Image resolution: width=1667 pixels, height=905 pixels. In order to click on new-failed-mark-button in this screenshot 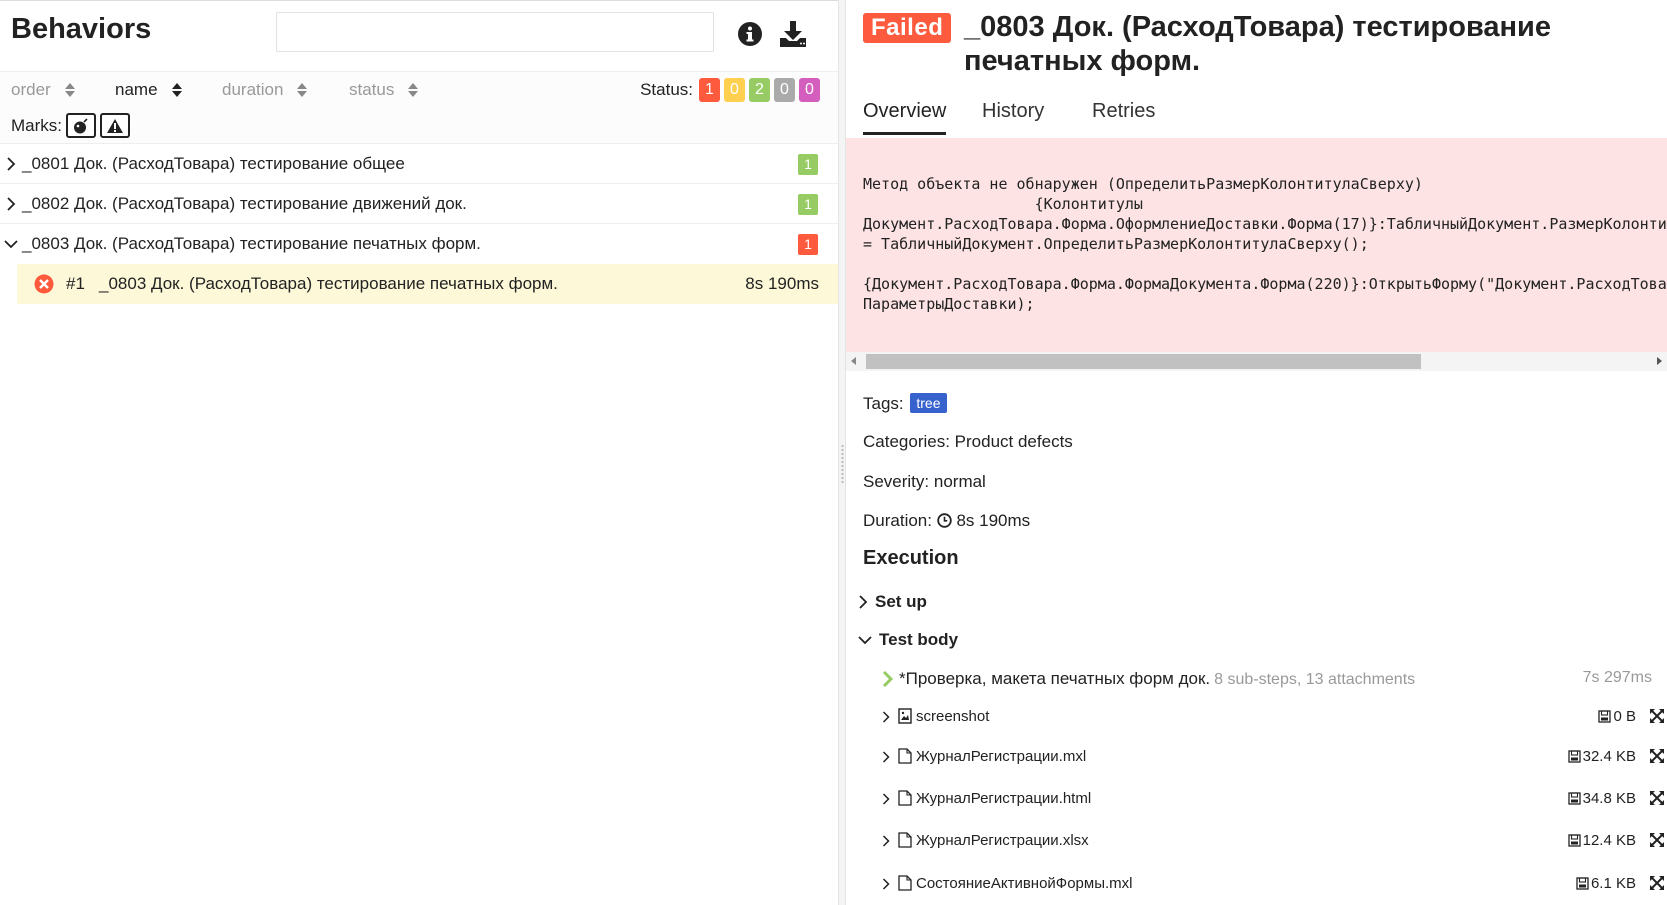, I will do `click(115, 125)`.